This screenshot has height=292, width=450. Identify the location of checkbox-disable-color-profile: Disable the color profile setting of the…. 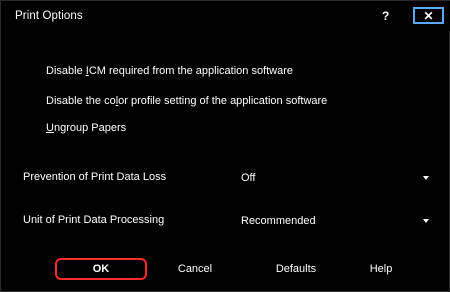
(186, 101).